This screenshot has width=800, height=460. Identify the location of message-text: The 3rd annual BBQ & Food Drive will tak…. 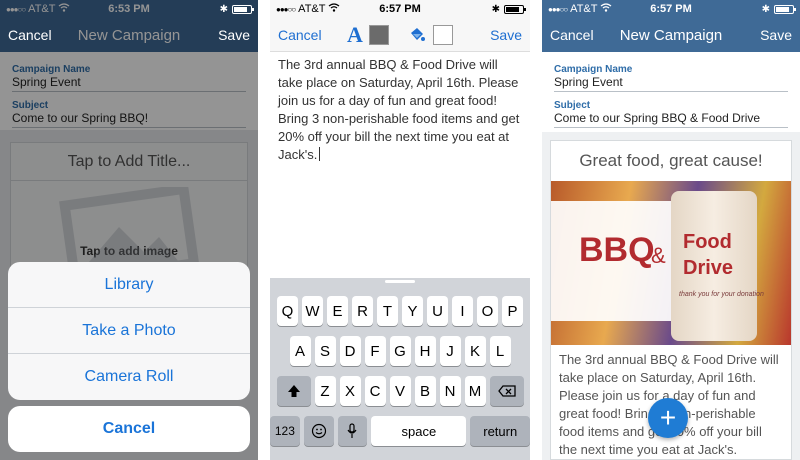
(399, 109).